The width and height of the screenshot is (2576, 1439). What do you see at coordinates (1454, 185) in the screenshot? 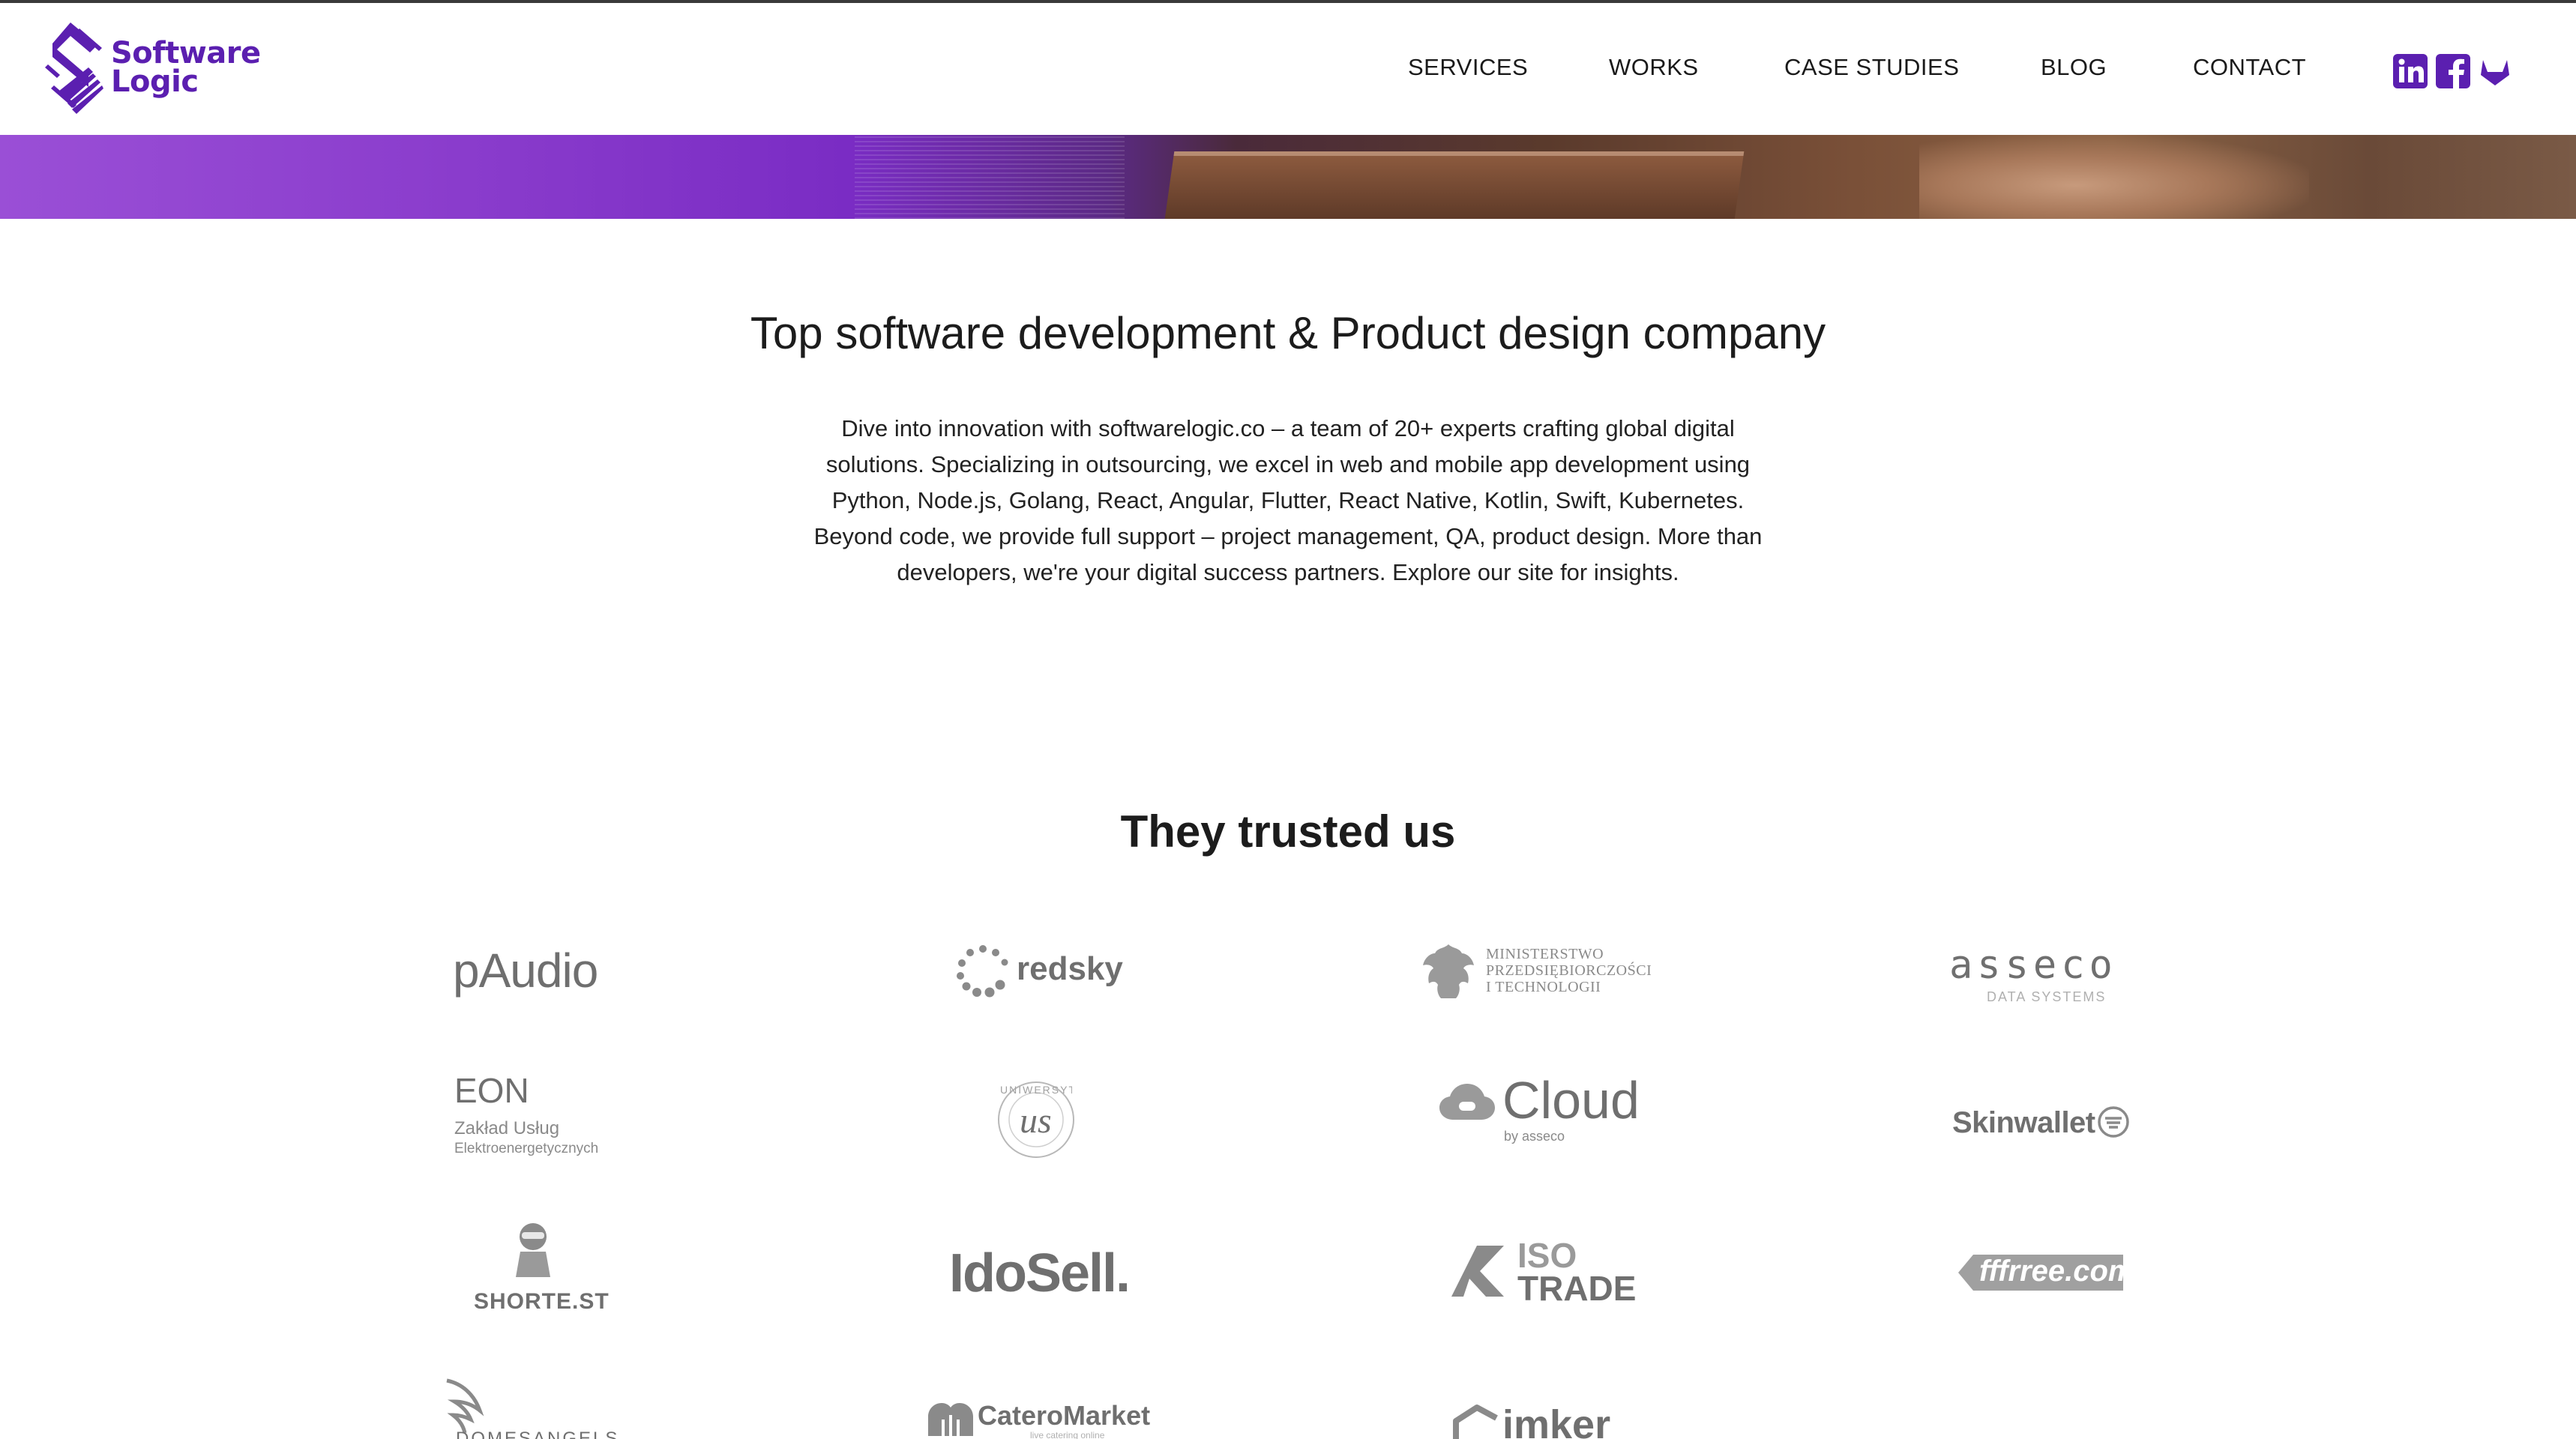
I see `hero-photo-laptop` at bounding box center [1454, 185].